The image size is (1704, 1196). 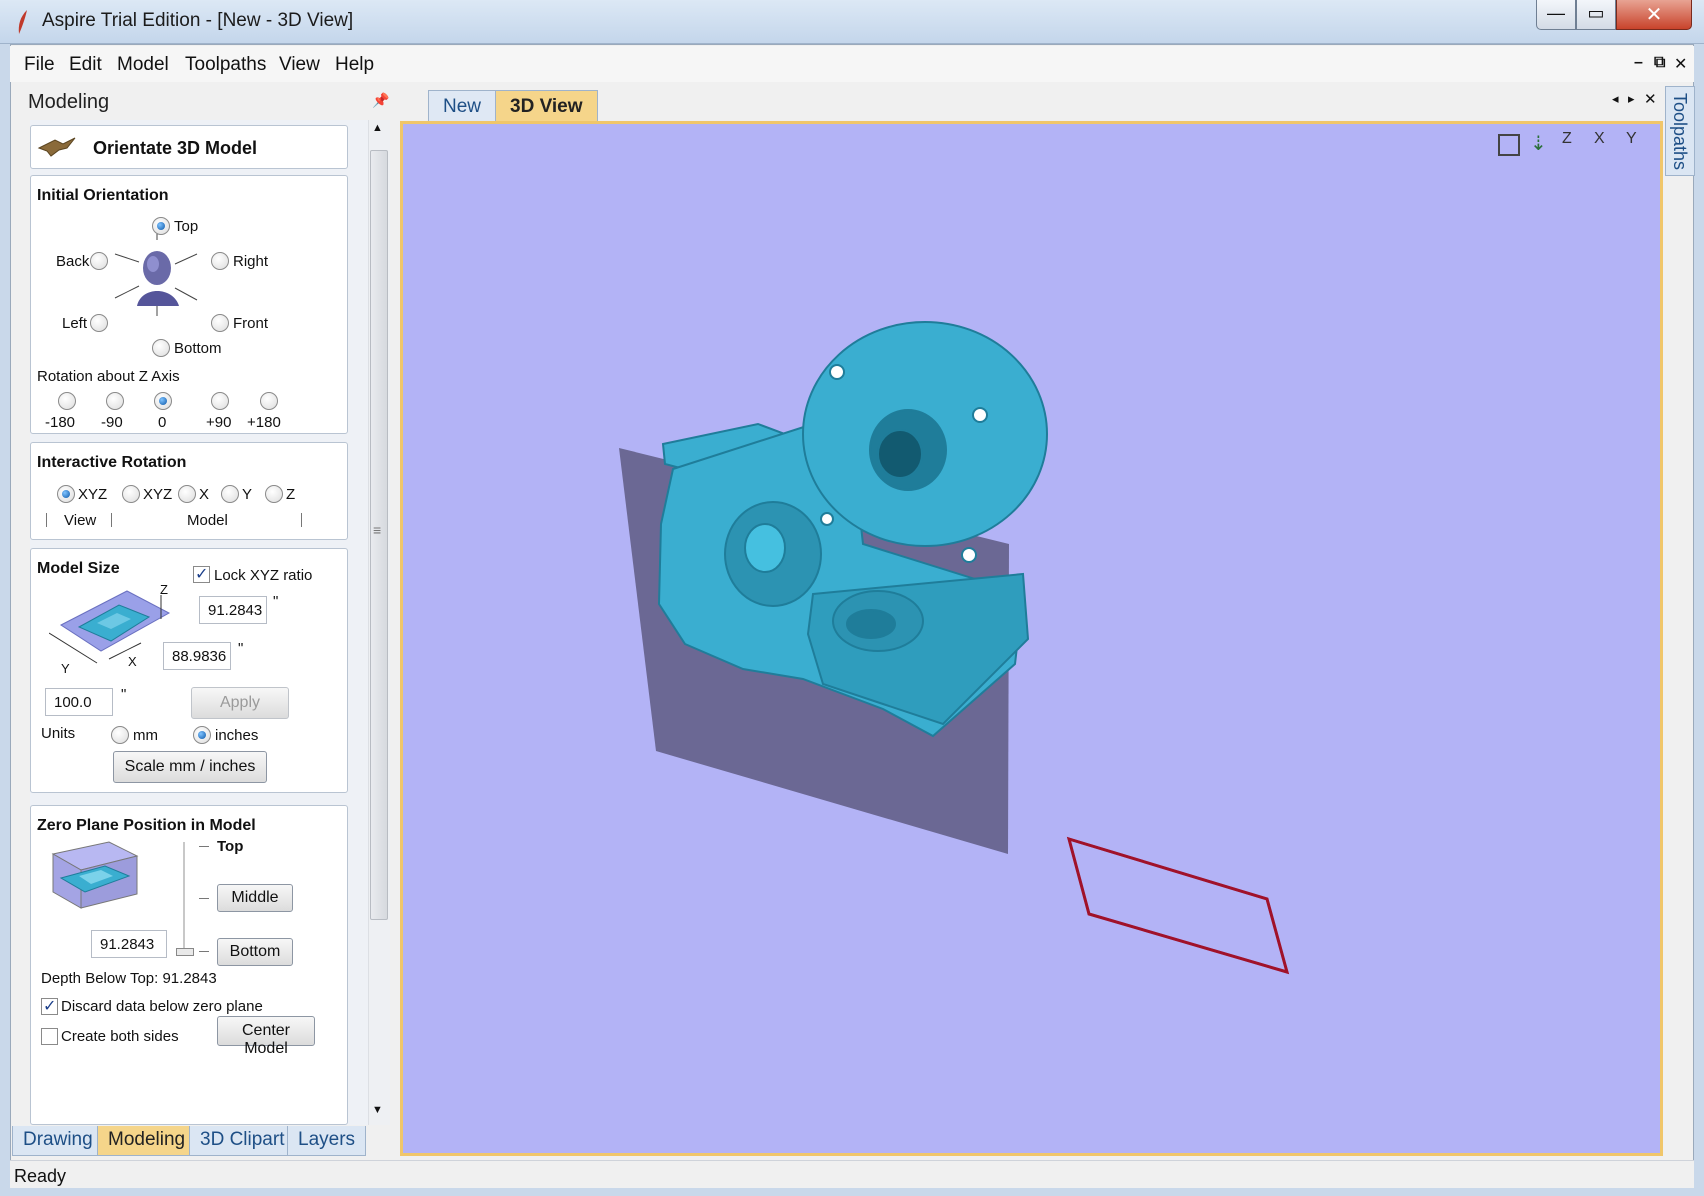 What do you see at coordinates (242, 1141) in the screenshot?
I see `tab-3d-clipart: 3D Clipart` at bounding box center [242, 1141].